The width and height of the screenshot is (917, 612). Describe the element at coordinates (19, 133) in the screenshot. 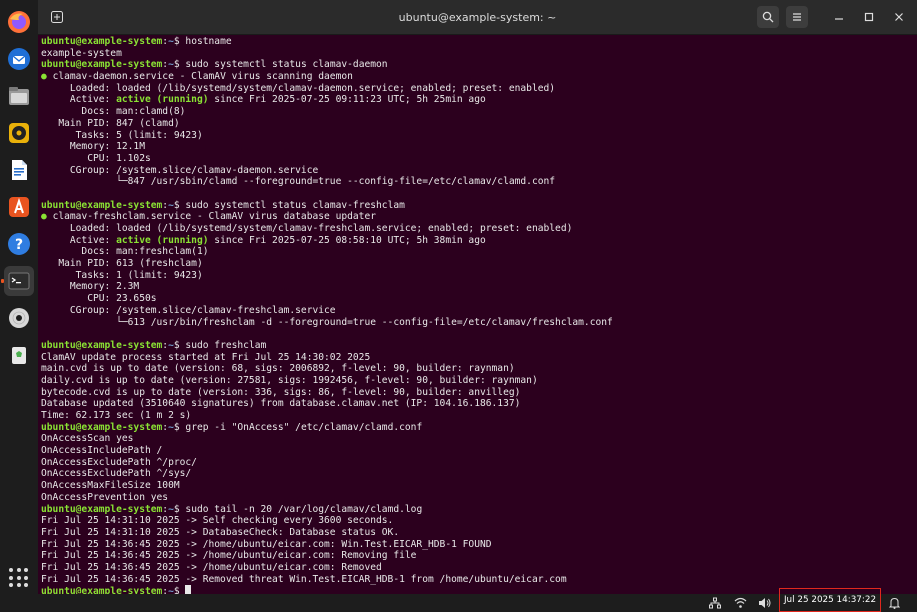

I see `rhythmbox-icon` at that location.